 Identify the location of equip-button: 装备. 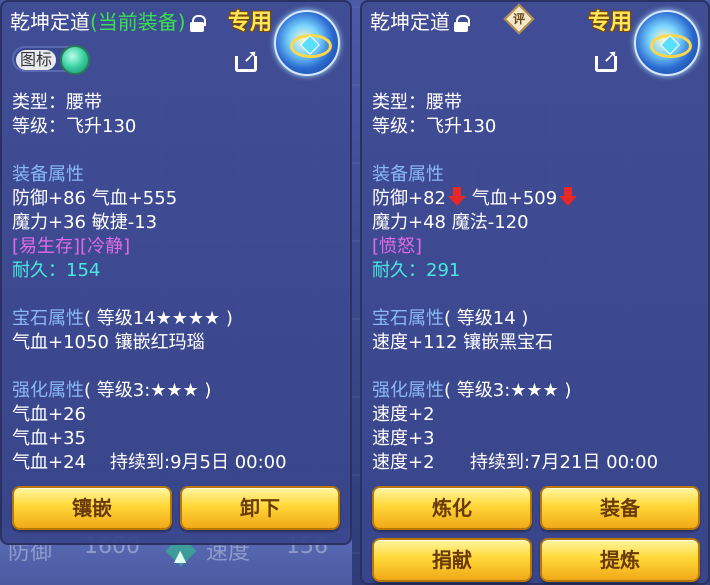
(620, 508).